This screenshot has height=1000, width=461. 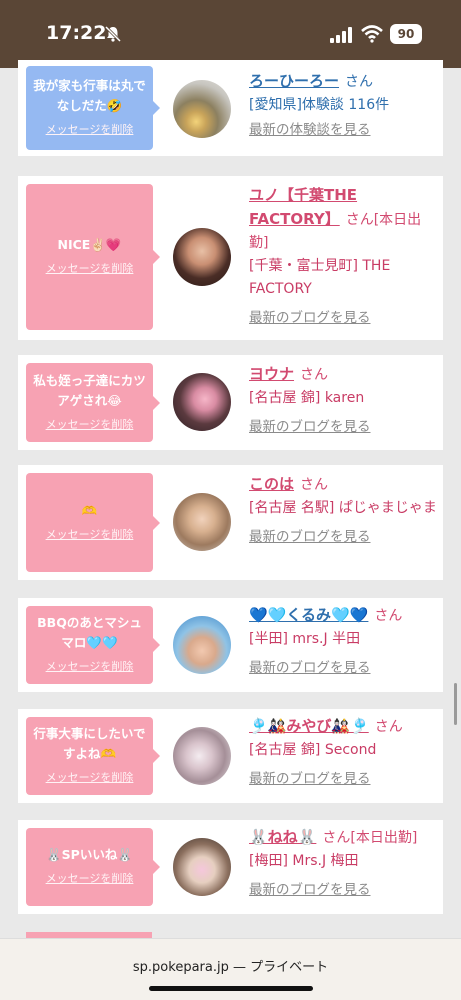 I want to click on message-text: NICE✌🏻💗, so click(x=89, y=244).